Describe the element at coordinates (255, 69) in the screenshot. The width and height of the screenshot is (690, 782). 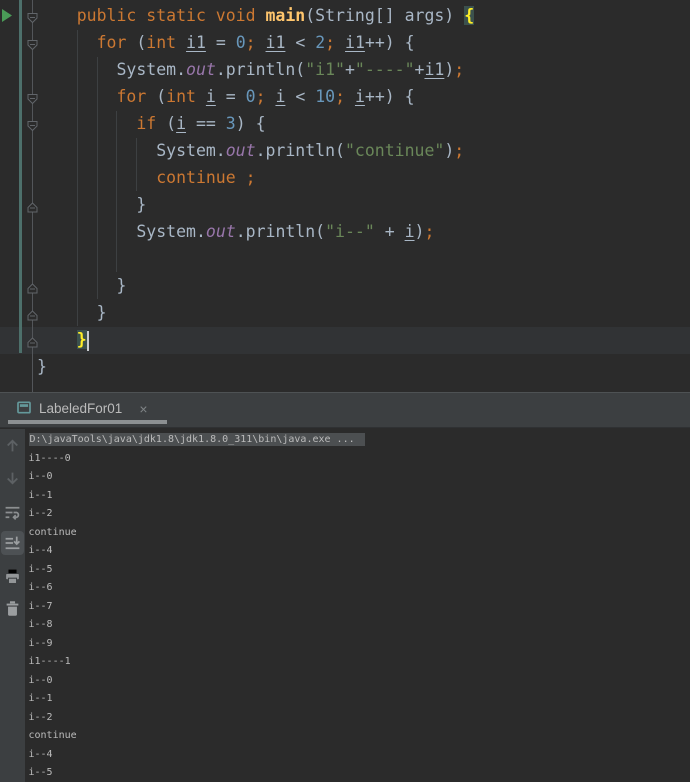
I see `code-line: System.out.println("i1"+"----"+i1);` at that location.